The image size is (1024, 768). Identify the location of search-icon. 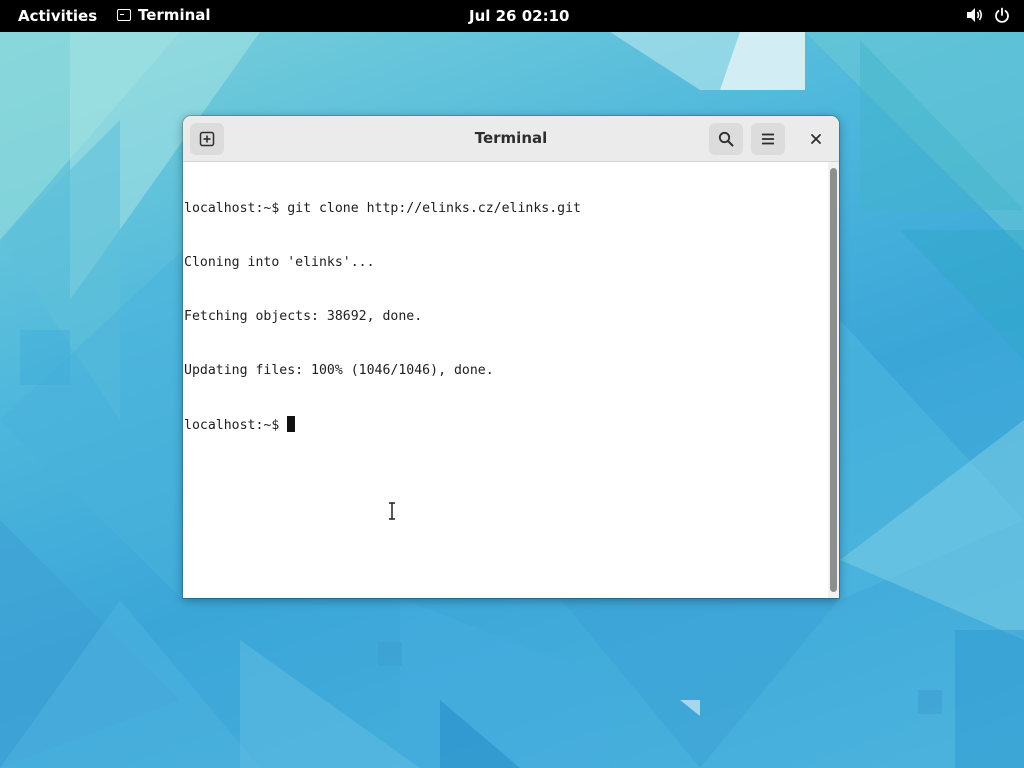
(726, 139).